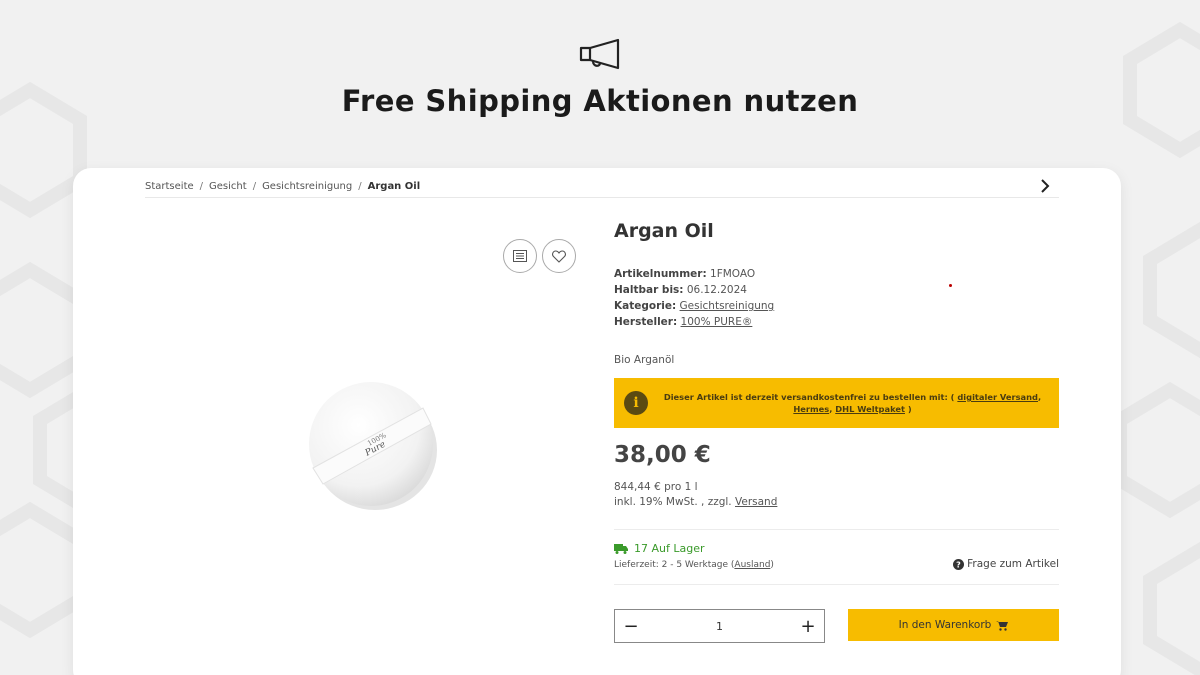 The image size is (1200, 675). What do you see at coordinates (228, 186) in the screenshot?
I see `breadcrumb-item-face: Gesicht` at bounding box center [228, 186].